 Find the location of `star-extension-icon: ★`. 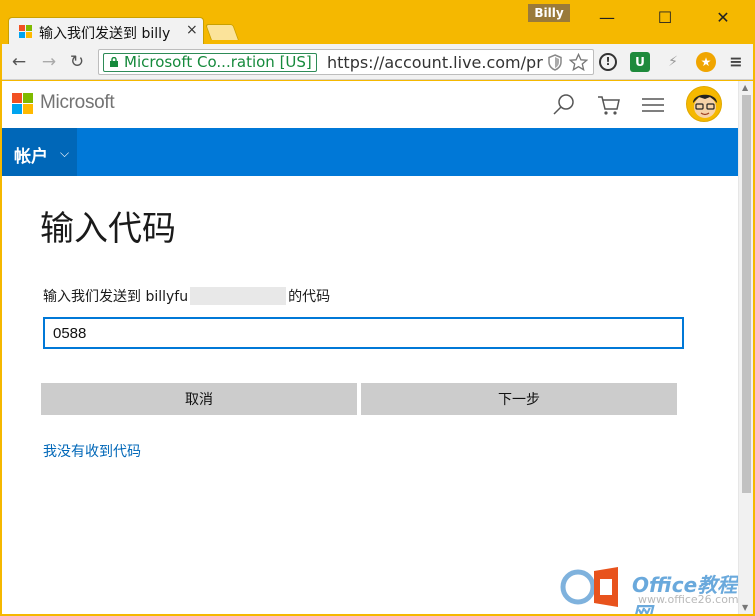

star-extension-icon: ★ is located at coordinates (706, 62).